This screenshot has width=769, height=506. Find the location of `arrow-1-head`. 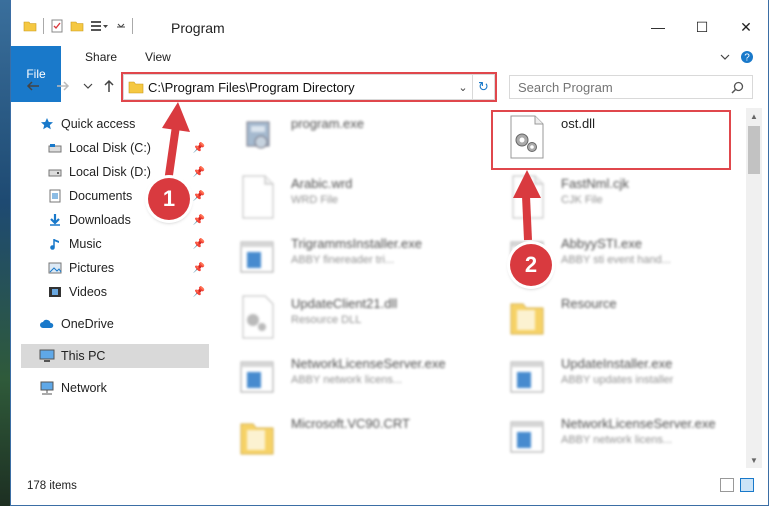

arrow-1-head is located at coordinates (176, 117).